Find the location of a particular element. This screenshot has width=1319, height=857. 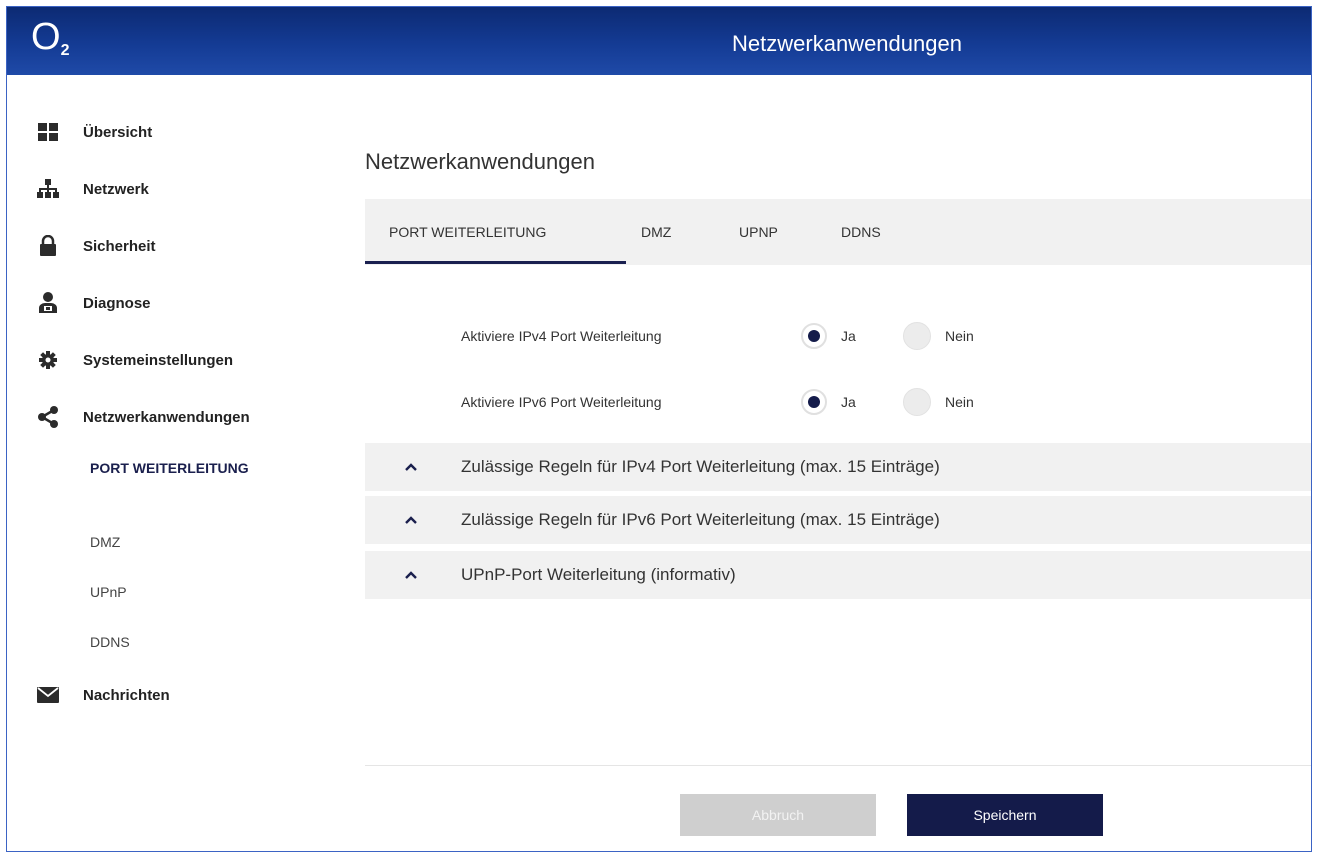

ipv4-no-radio is located at coordinates (917, 336).